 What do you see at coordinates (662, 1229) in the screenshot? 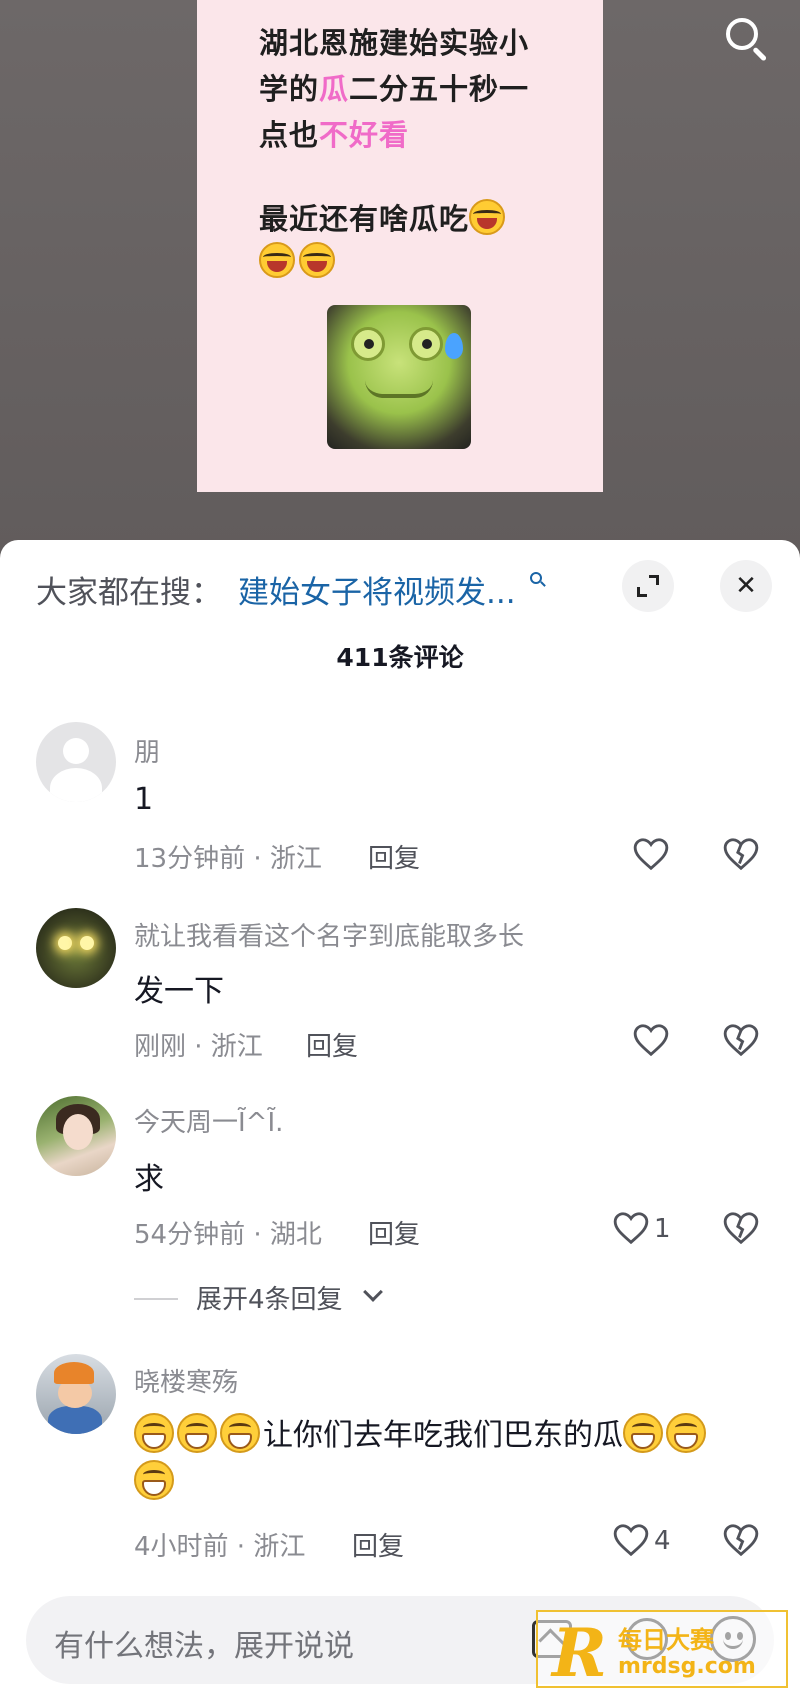
I see `like-count: 1` at bounding box center [662, 1229].